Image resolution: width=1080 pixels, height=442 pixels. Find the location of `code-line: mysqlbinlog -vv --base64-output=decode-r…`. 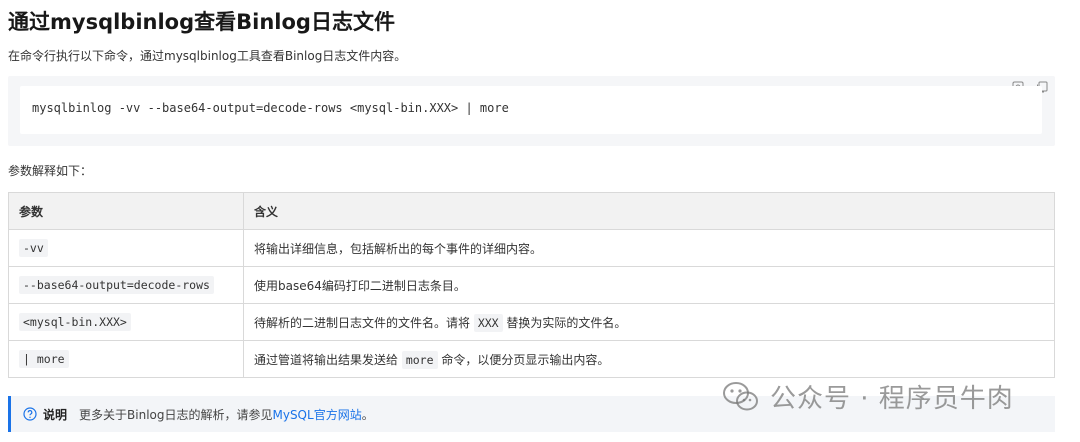

code-line: mysqlbinlog -vv --base64-output=decode-r… is located at coordinates (270, 108).